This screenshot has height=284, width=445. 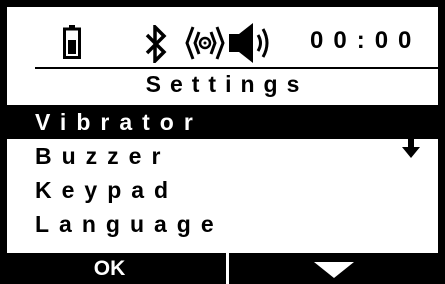 I want to click on battery-icon, so click(x=72, y=42).